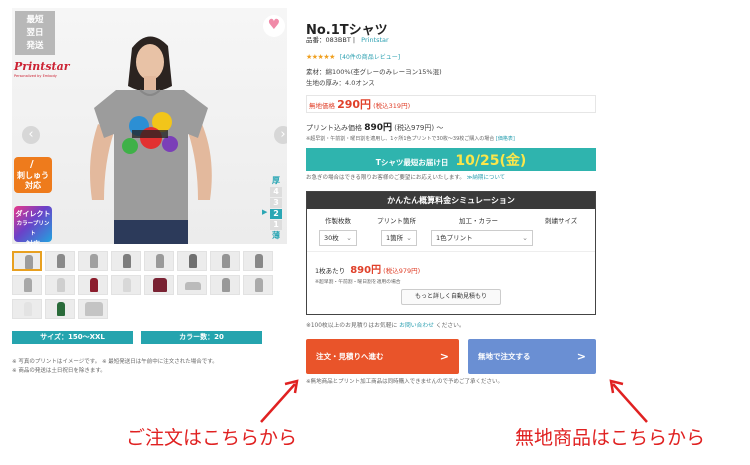  I want to click on chevron-left-icon: ‹, so click(31, 134).